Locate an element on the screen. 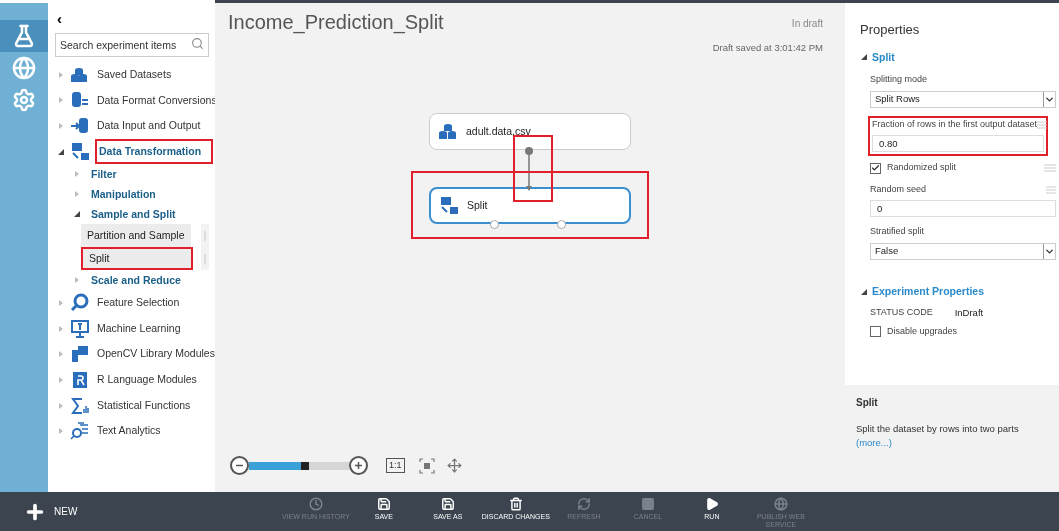 The height and width of the screenshot is (531, 1059). r-letter-icon is located at coordinates (80, 379).